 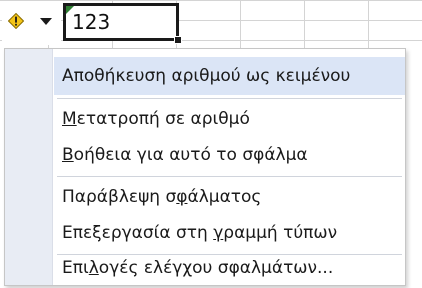 I want to click on menu-item-label: Αποθήκευση αριθμού ως κειμένου, so click(x=206, y=76).